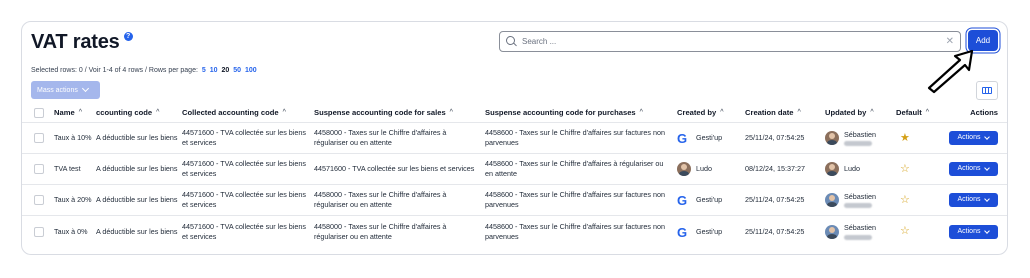 This screenshot has height=278, width=1030. I want to click on cell-default: ★, so click(910, 138).